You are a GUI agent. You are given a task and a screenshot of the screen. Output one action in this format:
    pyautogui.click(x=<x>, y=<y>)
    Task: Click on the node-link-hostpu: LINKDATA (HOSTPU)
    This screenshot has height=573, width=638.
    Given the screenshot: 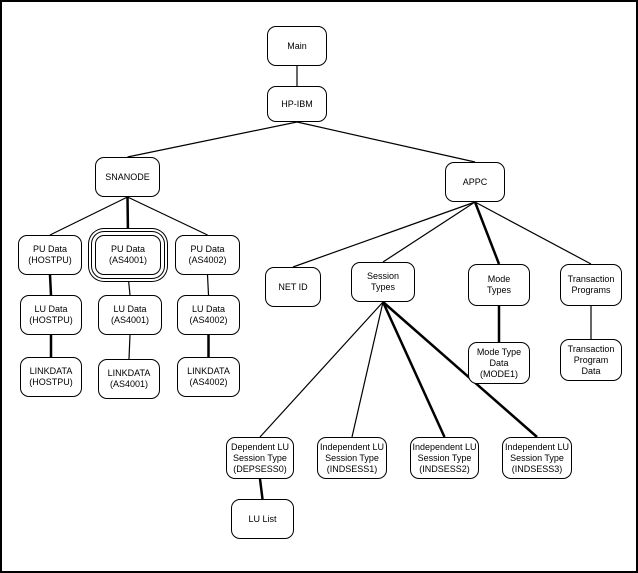 What is the action you would take?
    pyautogui.click(x=51, y=377)
    